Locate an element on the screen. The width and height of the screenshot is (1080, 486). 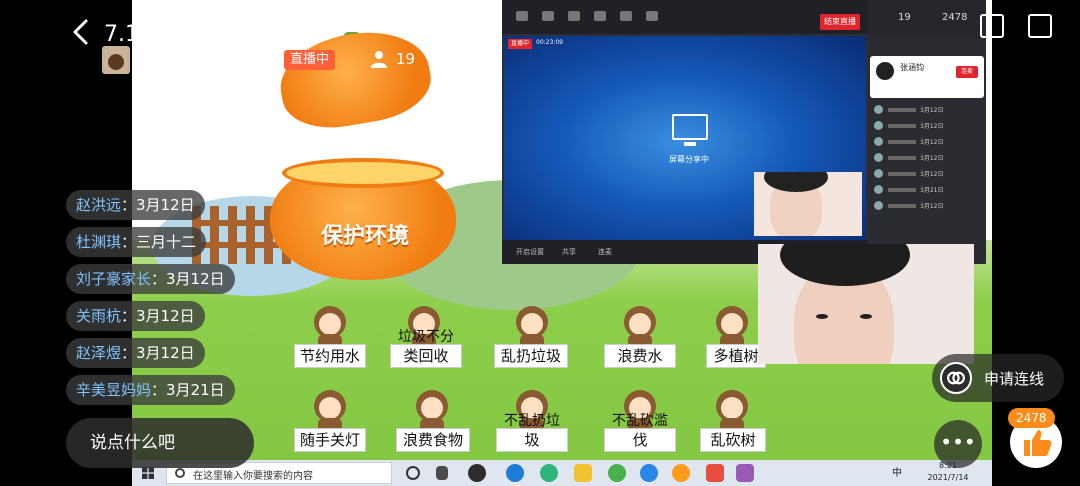
windows-taskbar: 在这里输入你要搜索的内容 中 8:21 2021/7/14 is located at coordinates (562, 473).